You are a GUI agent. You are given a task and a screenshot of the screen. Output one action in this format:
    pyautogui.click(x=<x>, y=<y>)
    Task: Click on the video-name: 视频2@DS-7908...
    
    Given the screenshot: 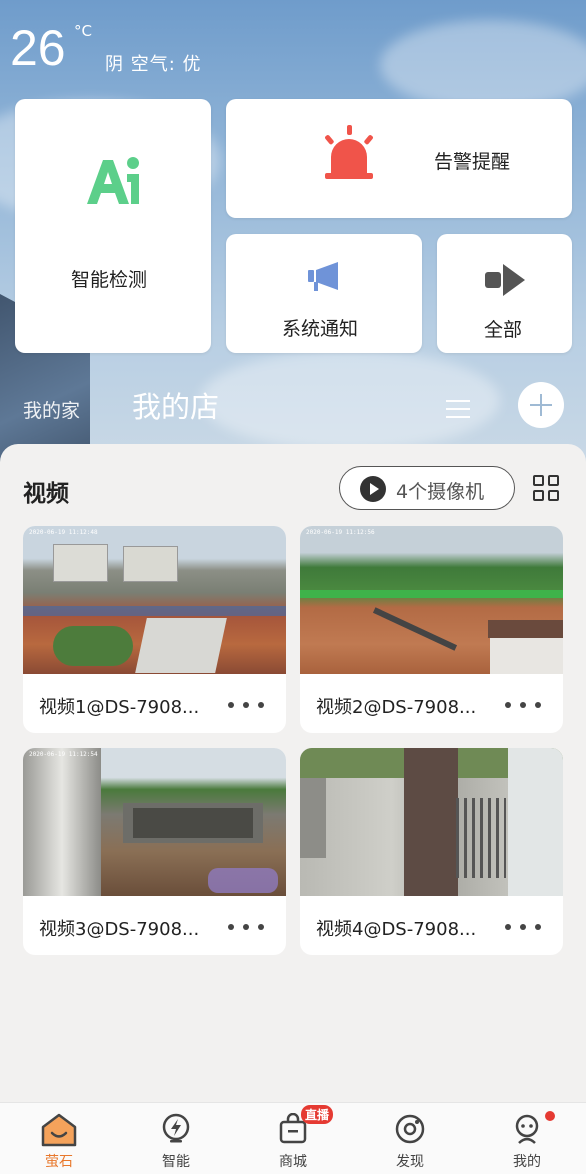 What is the action you would take?
    pyautogui.click(x=396, y=707)
    